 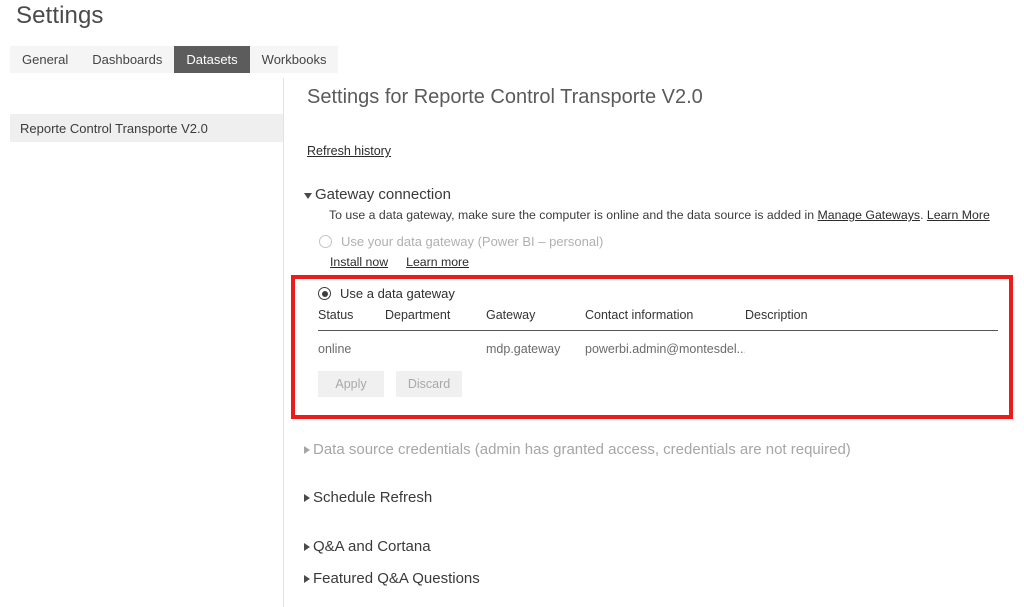 I want to click on tab-workbooks: Workbooks, so click(x=294, y=59).